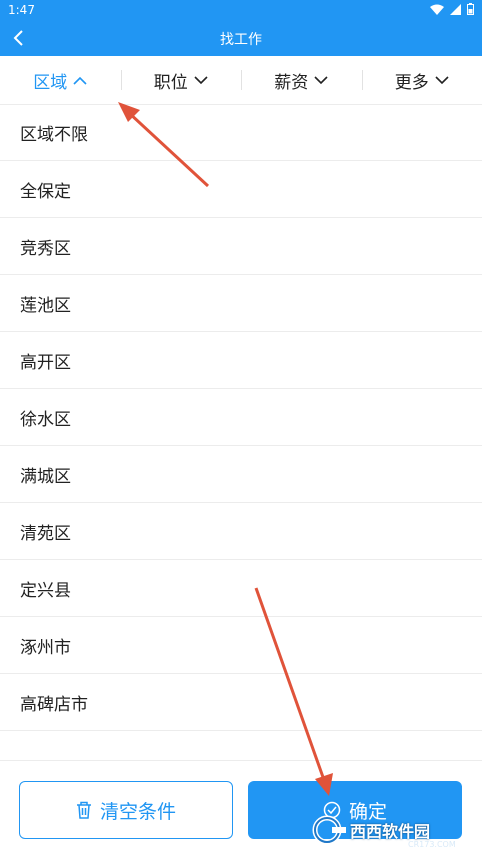 The width and height of the screenshot is (482, 858). I want to click on area-option-lianchi: 莲池区, so click(241, 303).